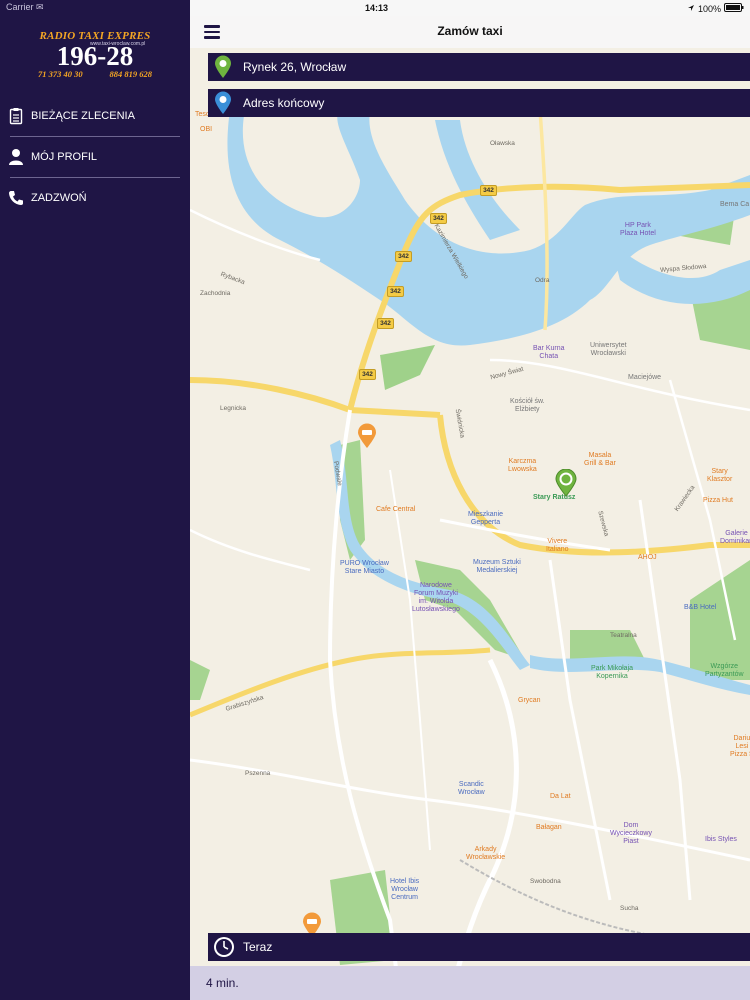 The width and height of the screenshot is (750, 1000). What do you see at coordinates (258, 773) in the screenshot?
I see `street-label: Pszenna` at bounding box center [258, 773].